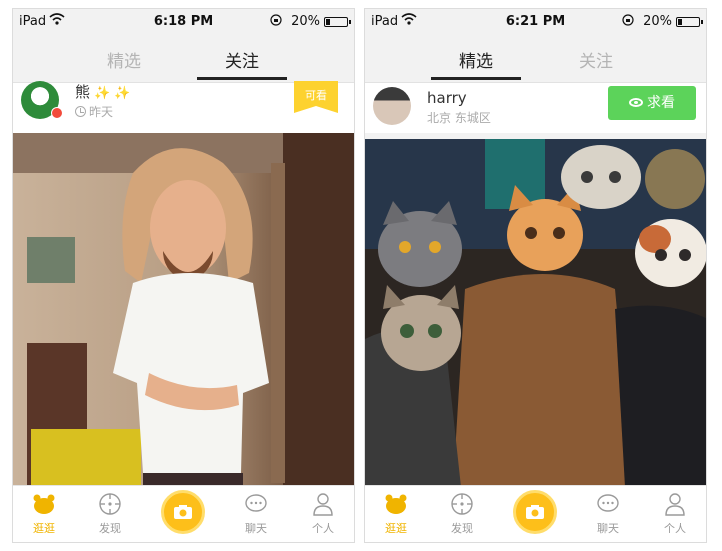  What do you see at coordinates (183, 107) in the screenshot?
I see `post-header: 熊 ✨ ✨ 昨天 可看` at bounding box center [183, 107].